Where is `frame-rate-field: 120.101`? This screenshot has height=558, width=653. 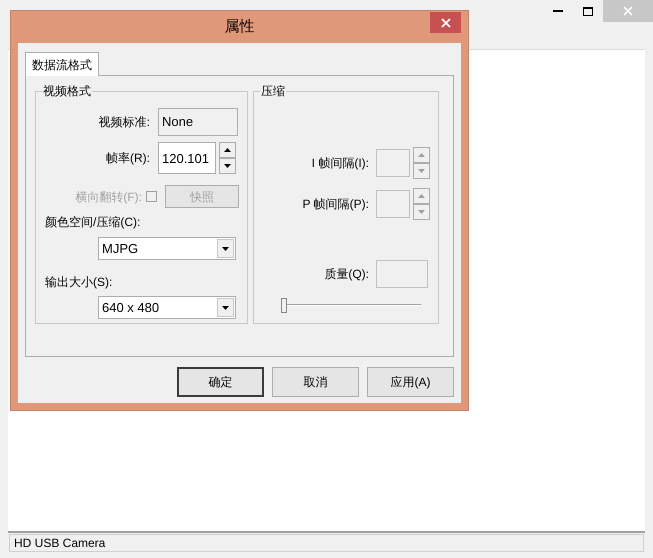 frame-rate-field: 120.101 is located at coordinates (187, 158).